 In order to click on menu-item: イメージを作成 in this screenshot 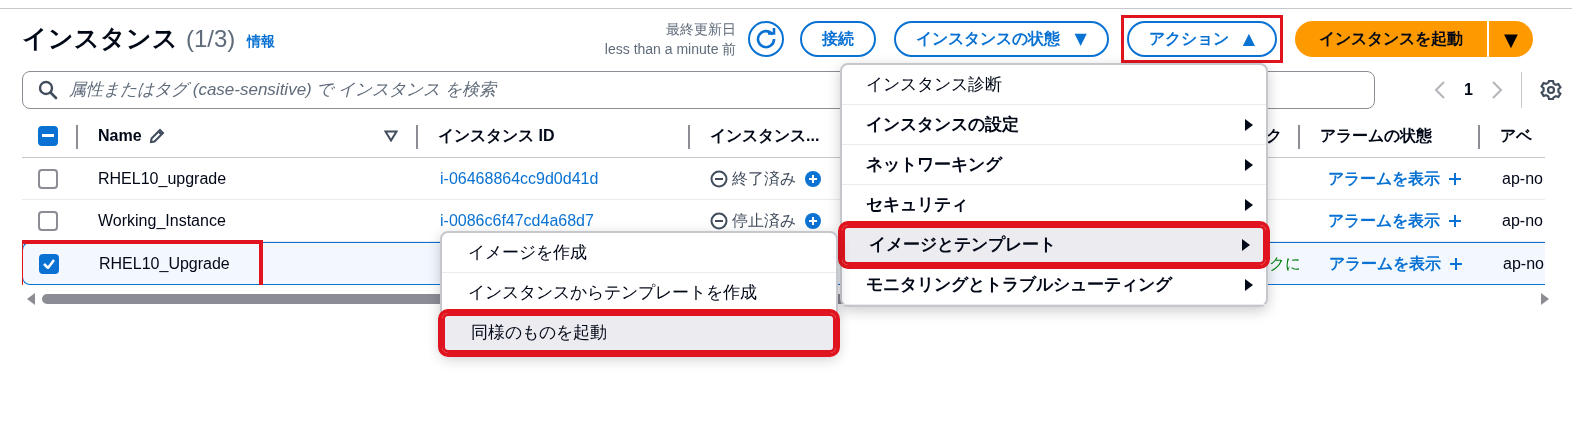, I will do `click(639, 253)`.